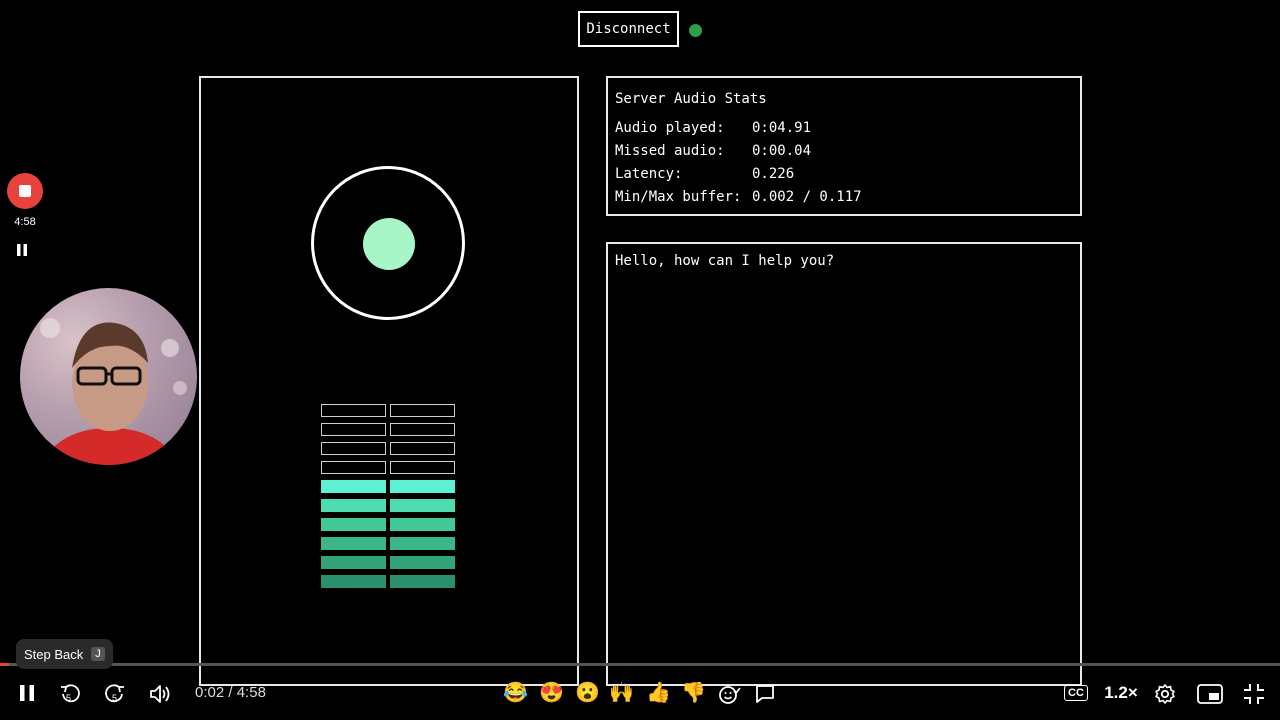 This screenshot has height=720, width=1280. Describe the element at coordinates (251, 692) in the screenshot. I see `duration: 4:58` at that location.